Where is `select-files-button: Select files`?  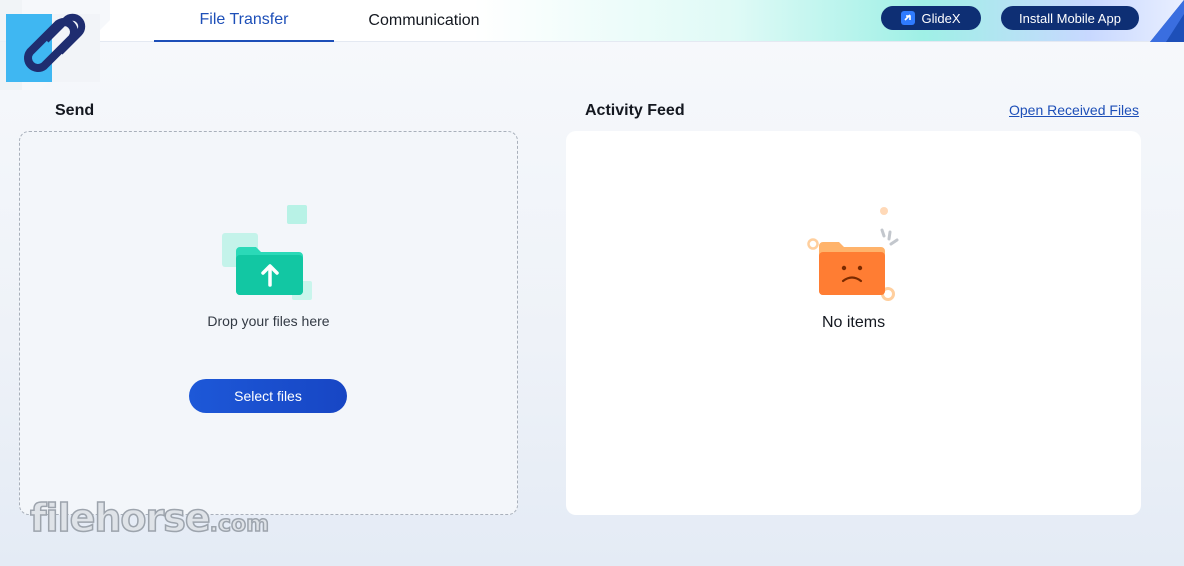
select-files-button: Select files is located at coordinates (268, 396).